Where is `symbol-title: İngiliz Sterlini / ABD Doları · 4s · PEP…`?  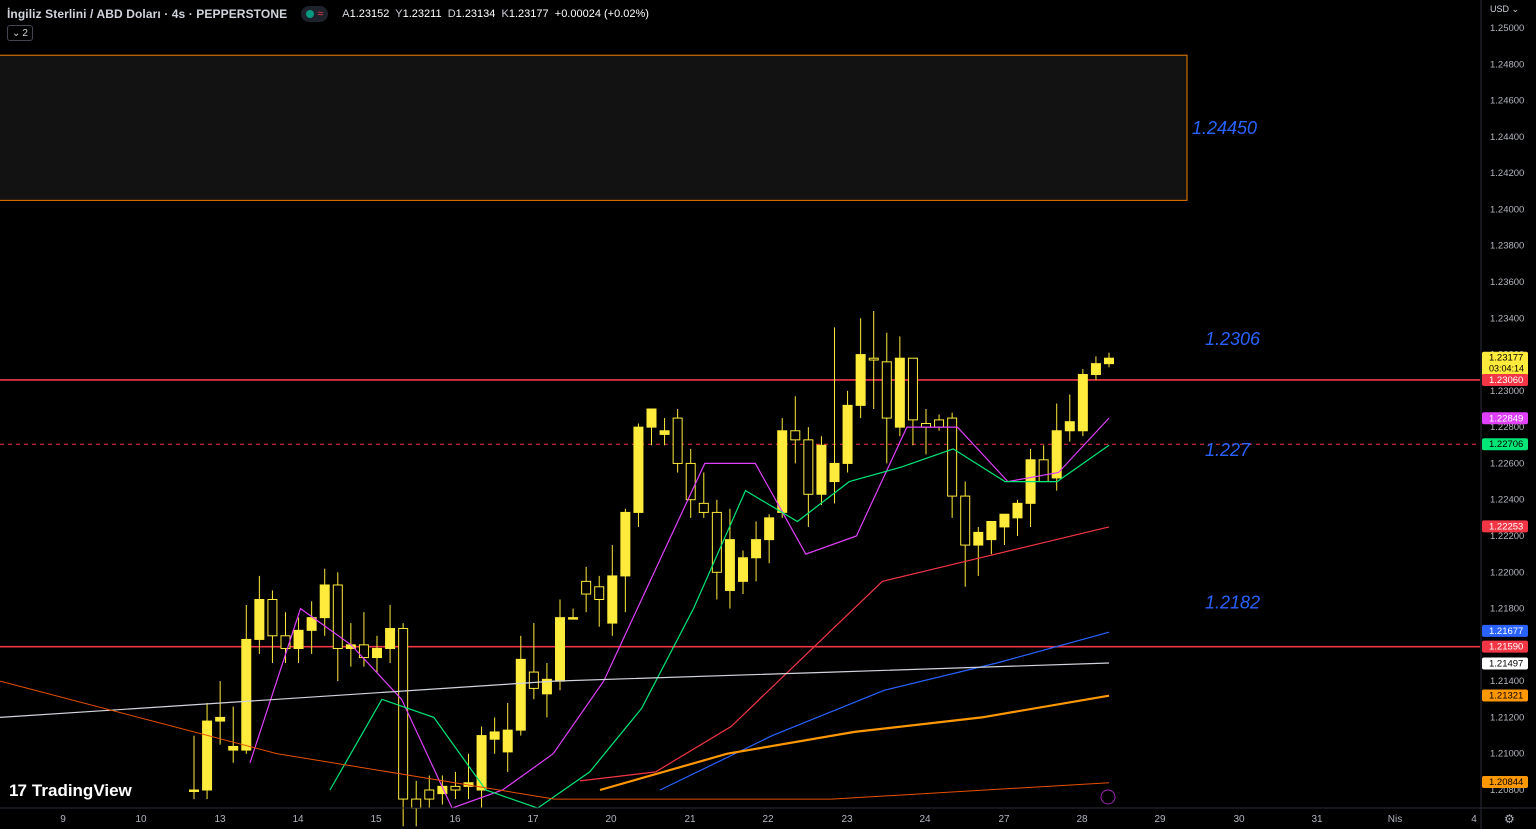
symbol-title: İngiliz Sterlini / ABD Doları · 4s · PEP… is located at coordinates (147, 14).